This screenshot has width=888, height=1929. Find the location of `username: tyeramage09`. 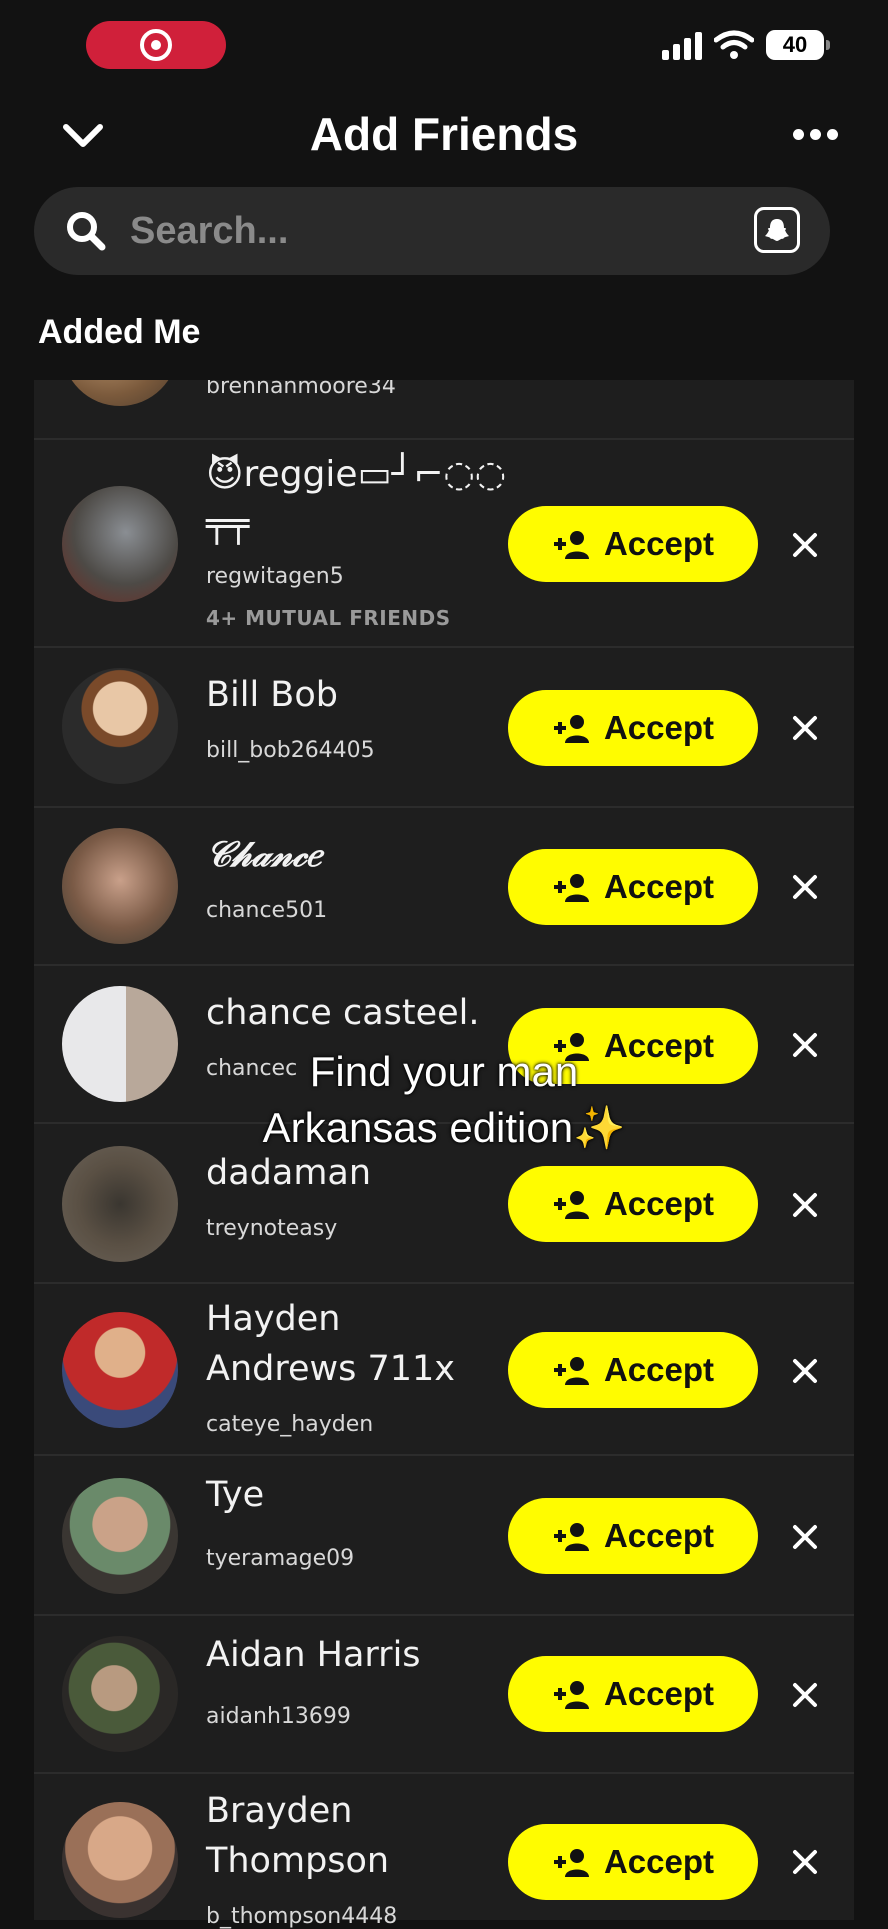

username: tyeramage09 is located at coordinates (280, 1558).